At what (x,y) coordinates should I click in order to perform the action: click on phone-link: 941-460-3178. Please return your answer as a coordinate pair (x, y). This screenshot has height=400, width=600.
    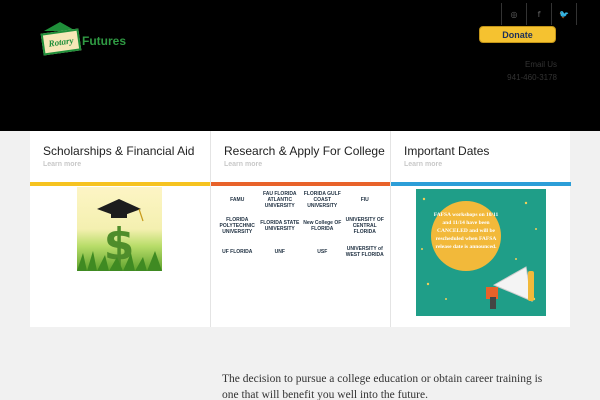
    Looking at the image, I should click on (532, 77).